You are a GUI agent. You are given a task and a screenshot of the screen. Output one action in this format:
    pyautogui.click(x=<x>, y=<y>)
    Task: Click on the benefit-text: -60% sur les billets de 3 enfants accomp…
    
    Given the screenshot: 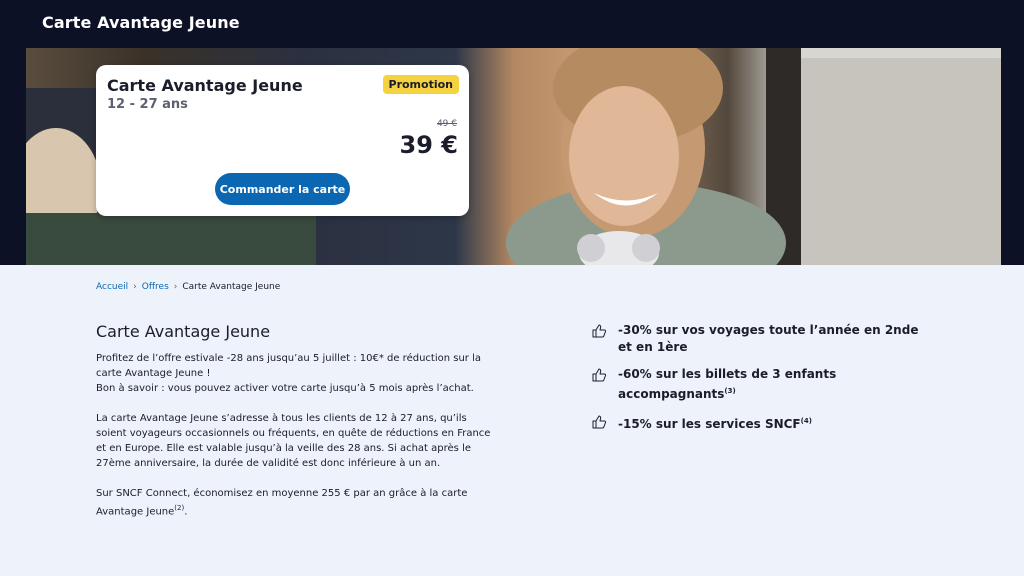 What is the action you would take?
    pyautogui.click(x=727, y=384)
    